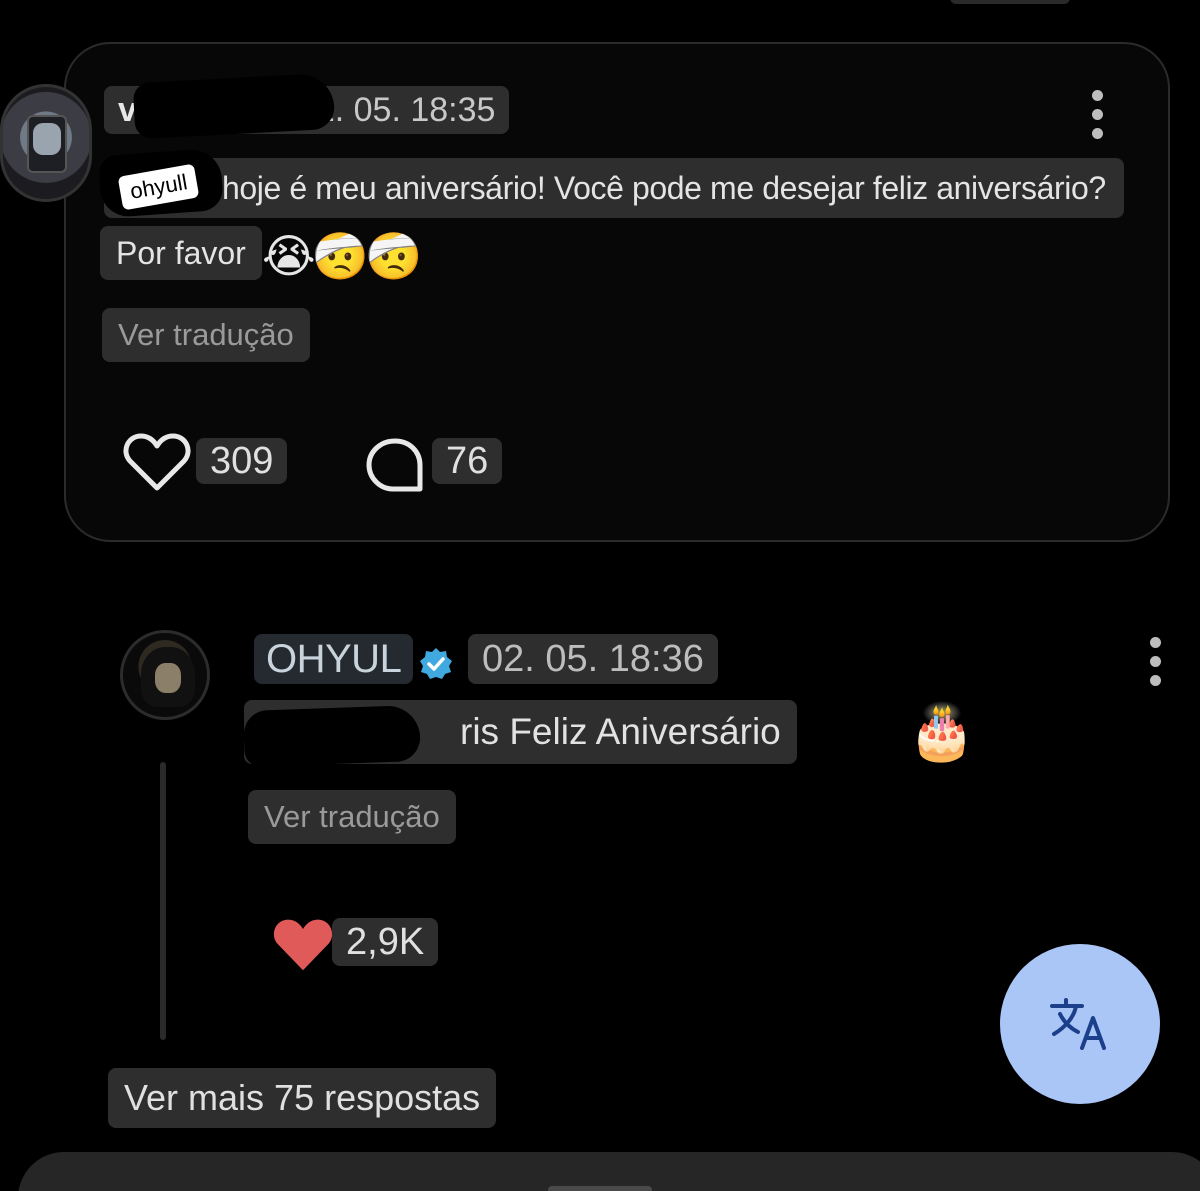 The width and height of the screenshot is (1200, 1191). I want to click on bottom-sheet-handle, so click(600, 1188).